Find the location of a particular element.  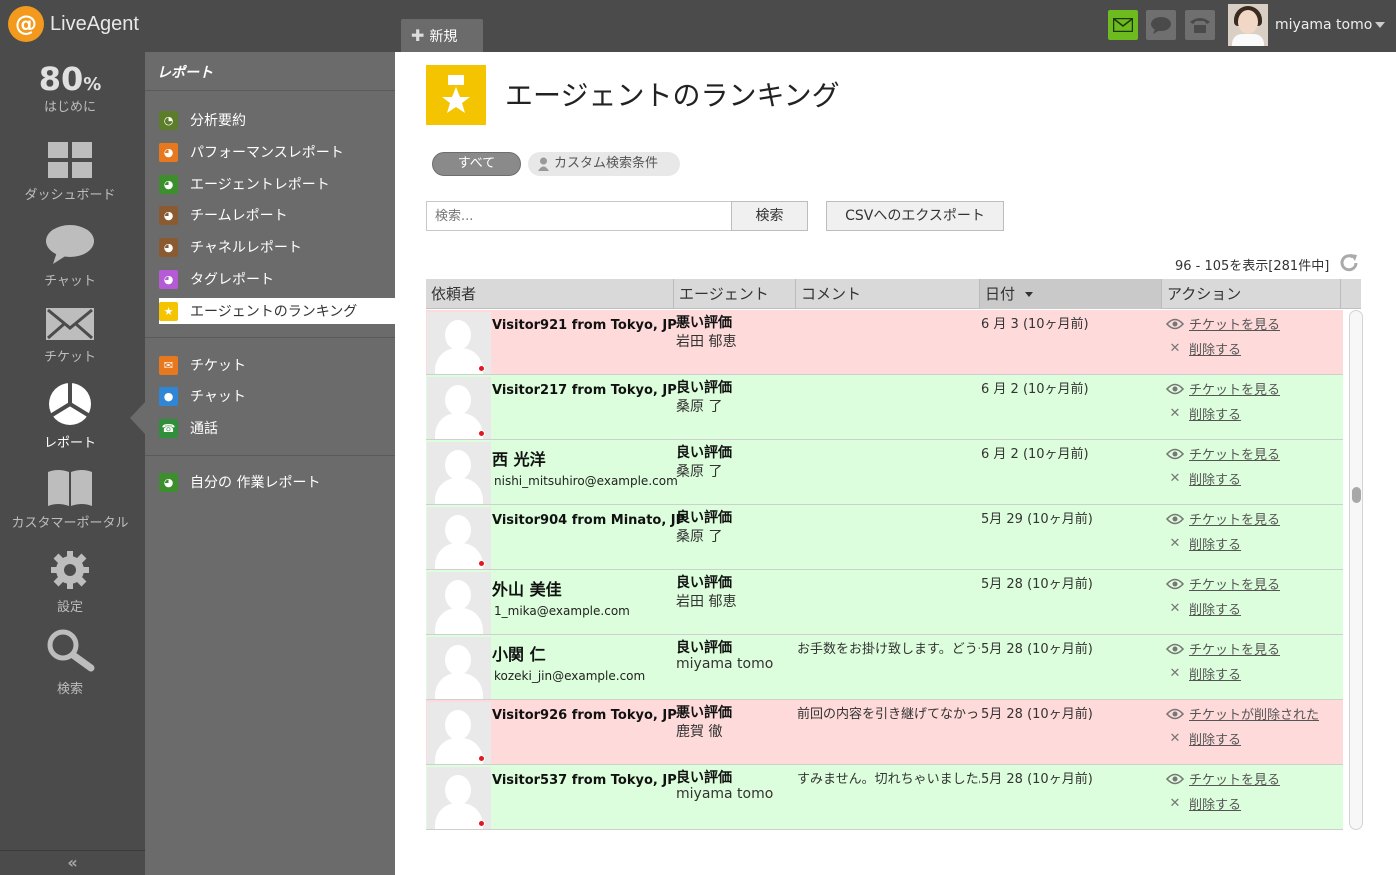

nav-customer-portal: カスタマーポータル is located at coordinates (70, 499).